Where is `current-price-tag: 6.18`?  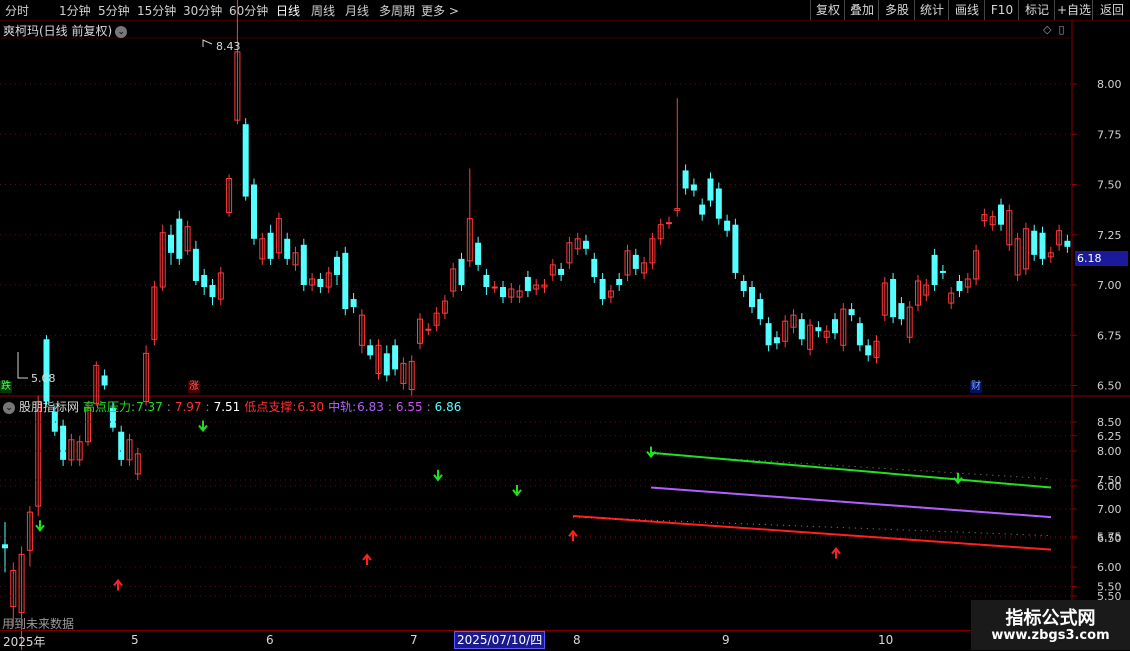 current-price-tag: 6.18 is located at coordinates (1101, 258).